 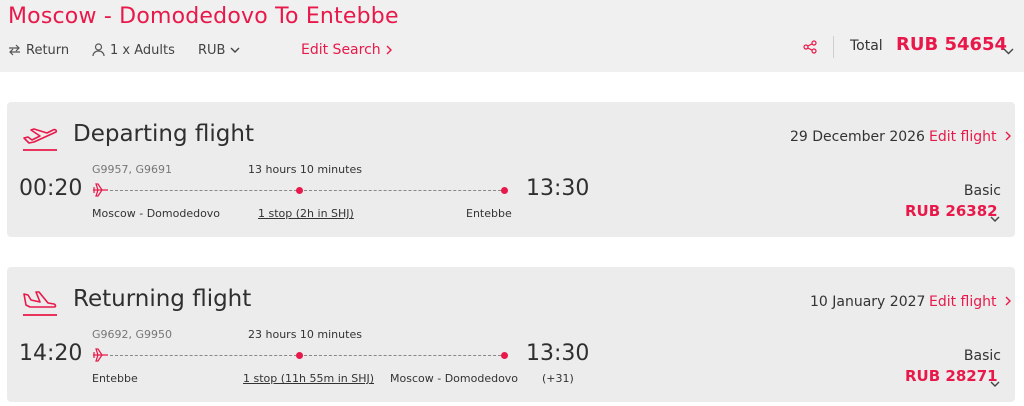 What do you see at coordinates (305, 334) in the screenshot?
I see `flight-duration: 23 hours 10 minutes` at bounding box center [305, 334].